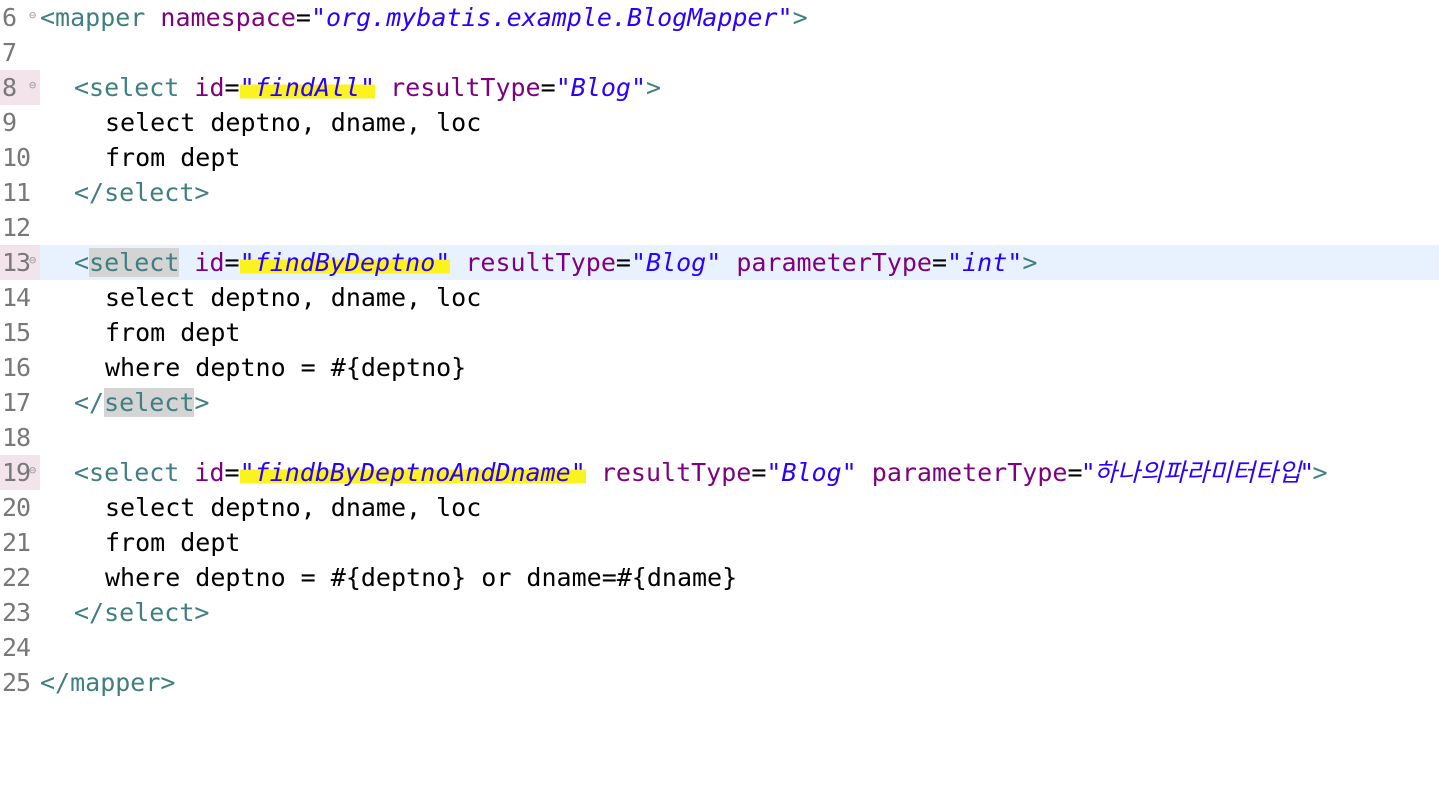 The width and height of the screenshot is (1439, 805). What do you see at coordinates (719, 507) in the screenshot?
I see `code-line-20: 20 select deptno, dname, loc` at bounding box center [719, 507].